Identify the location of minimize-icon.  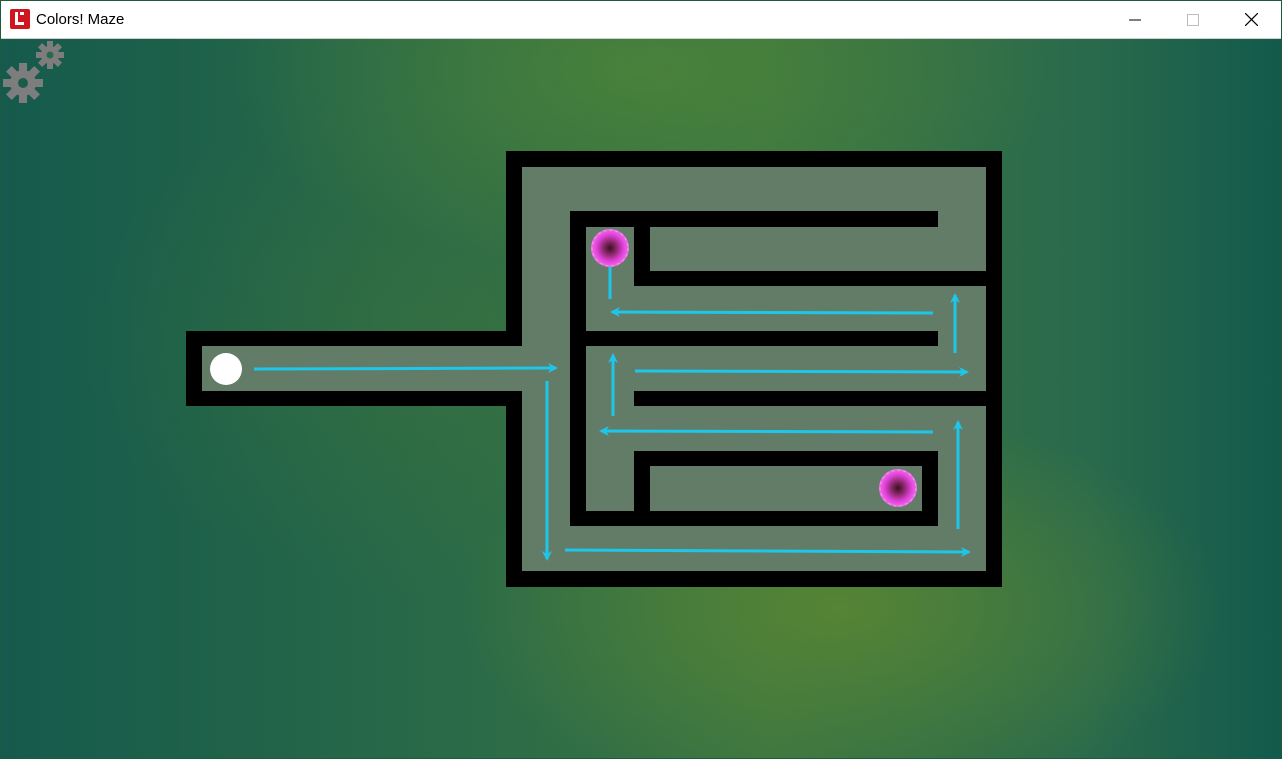
(1135, 19).